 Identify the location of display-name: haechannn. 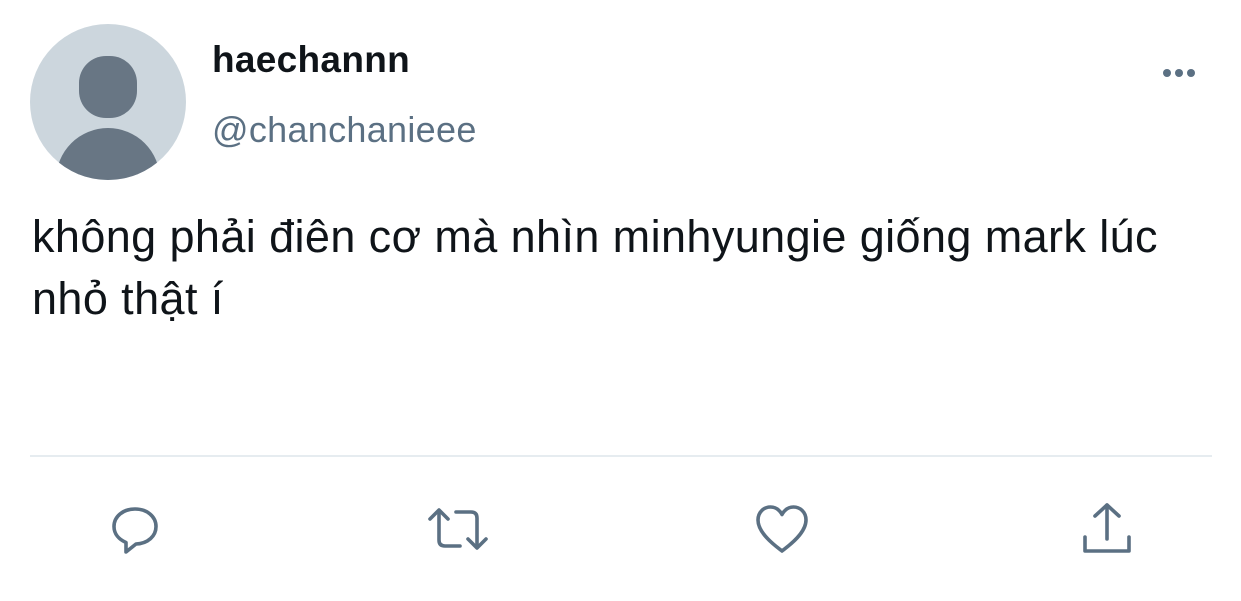
(311, 60).